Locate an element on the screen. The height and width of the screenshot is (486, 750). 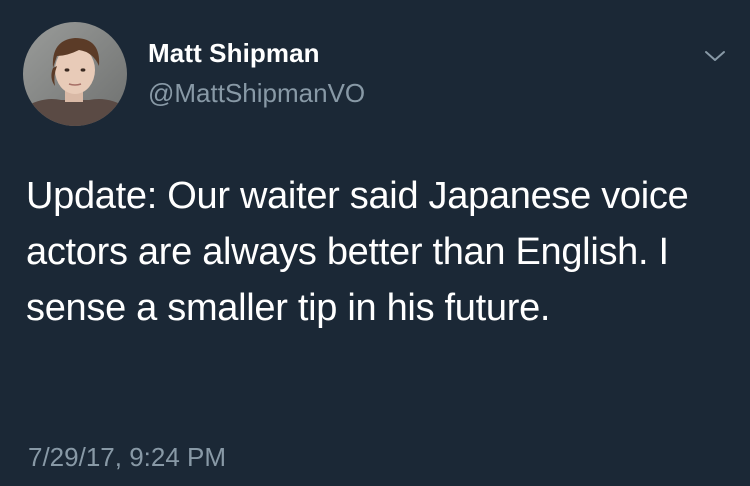
avatar is located at coordinates (75, 74).